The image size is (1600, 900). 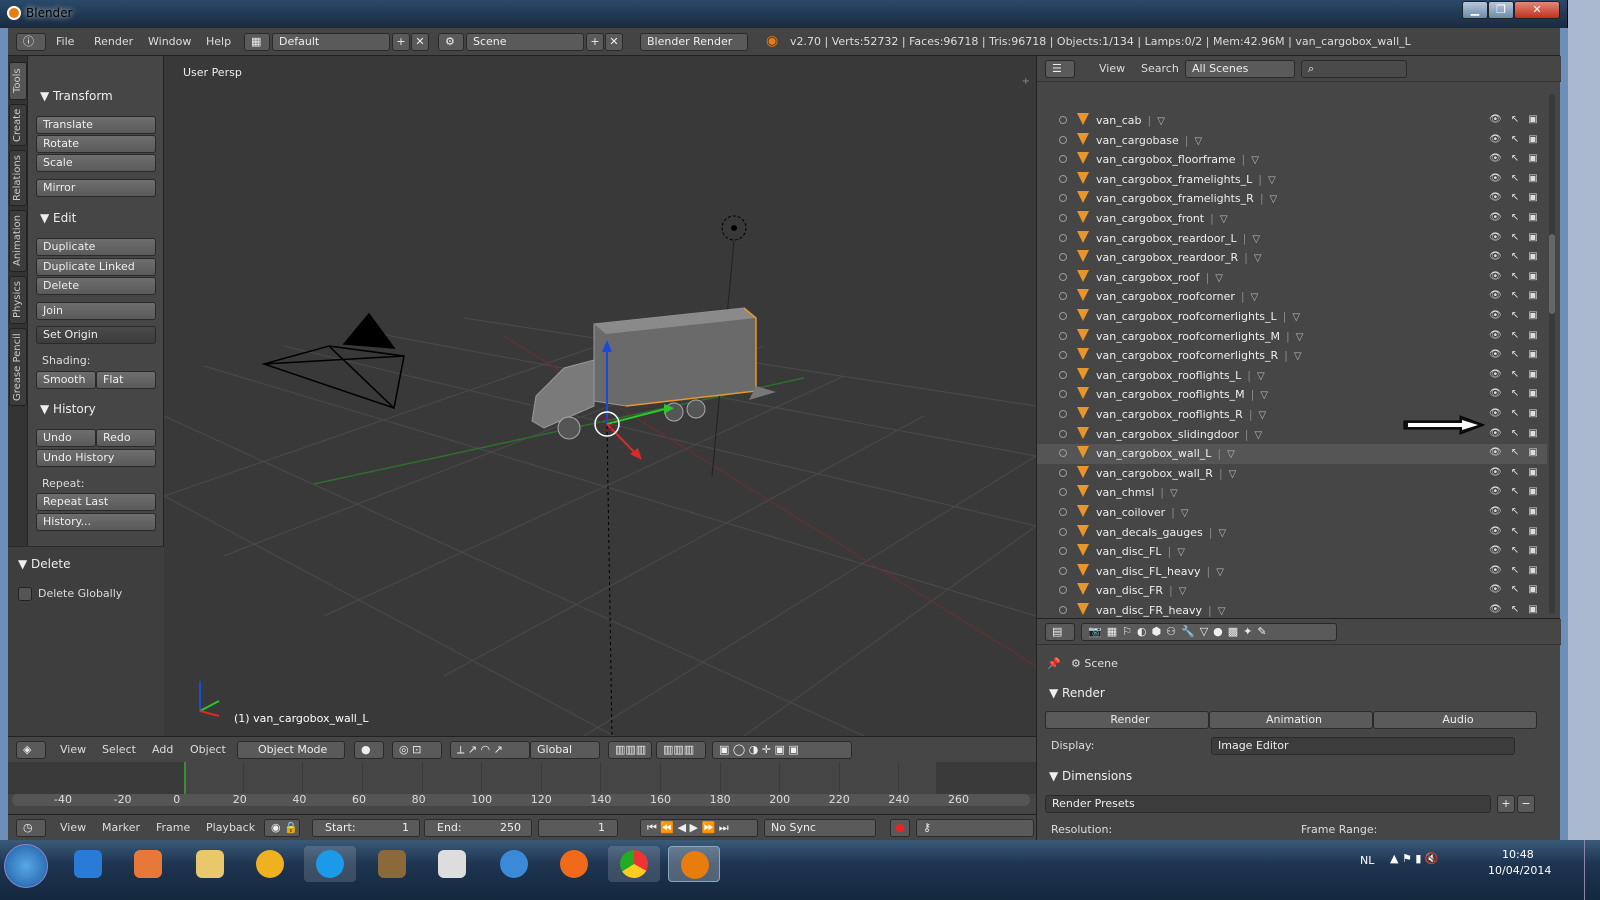 What do you see at coordinates (218, 41) in the screenshot?
I see `menu-help: Help` at bounding box center [218, 41].